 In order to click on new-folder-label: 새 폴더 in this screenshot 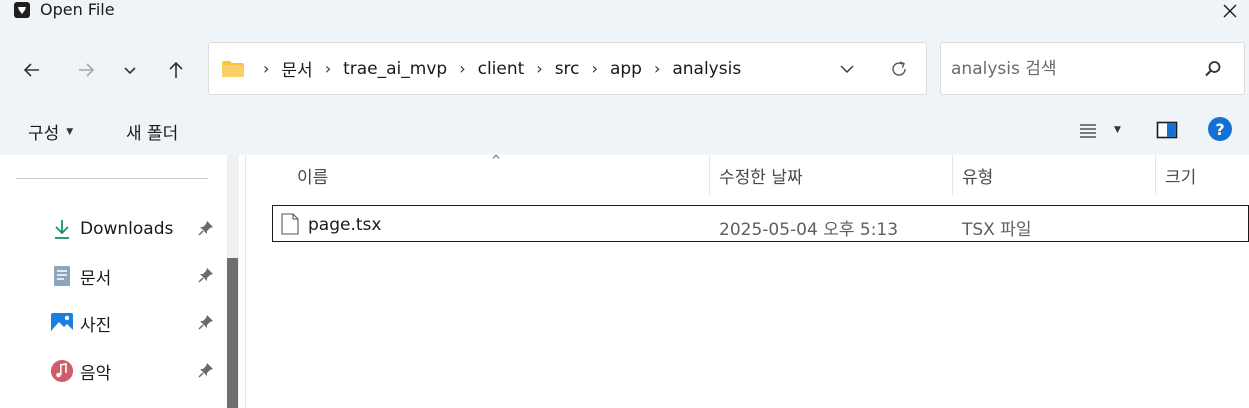, I will do `click(152, 134)`.